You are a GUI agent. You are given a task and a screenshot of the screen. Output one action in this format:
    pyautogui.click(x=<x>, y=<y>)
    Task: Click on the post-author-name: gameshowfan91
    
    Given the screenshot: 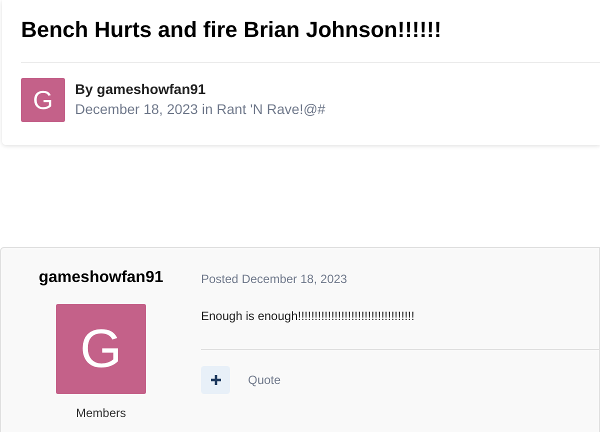 What is the action you would take?
    pyautogui.click(x=101, y=278)
    